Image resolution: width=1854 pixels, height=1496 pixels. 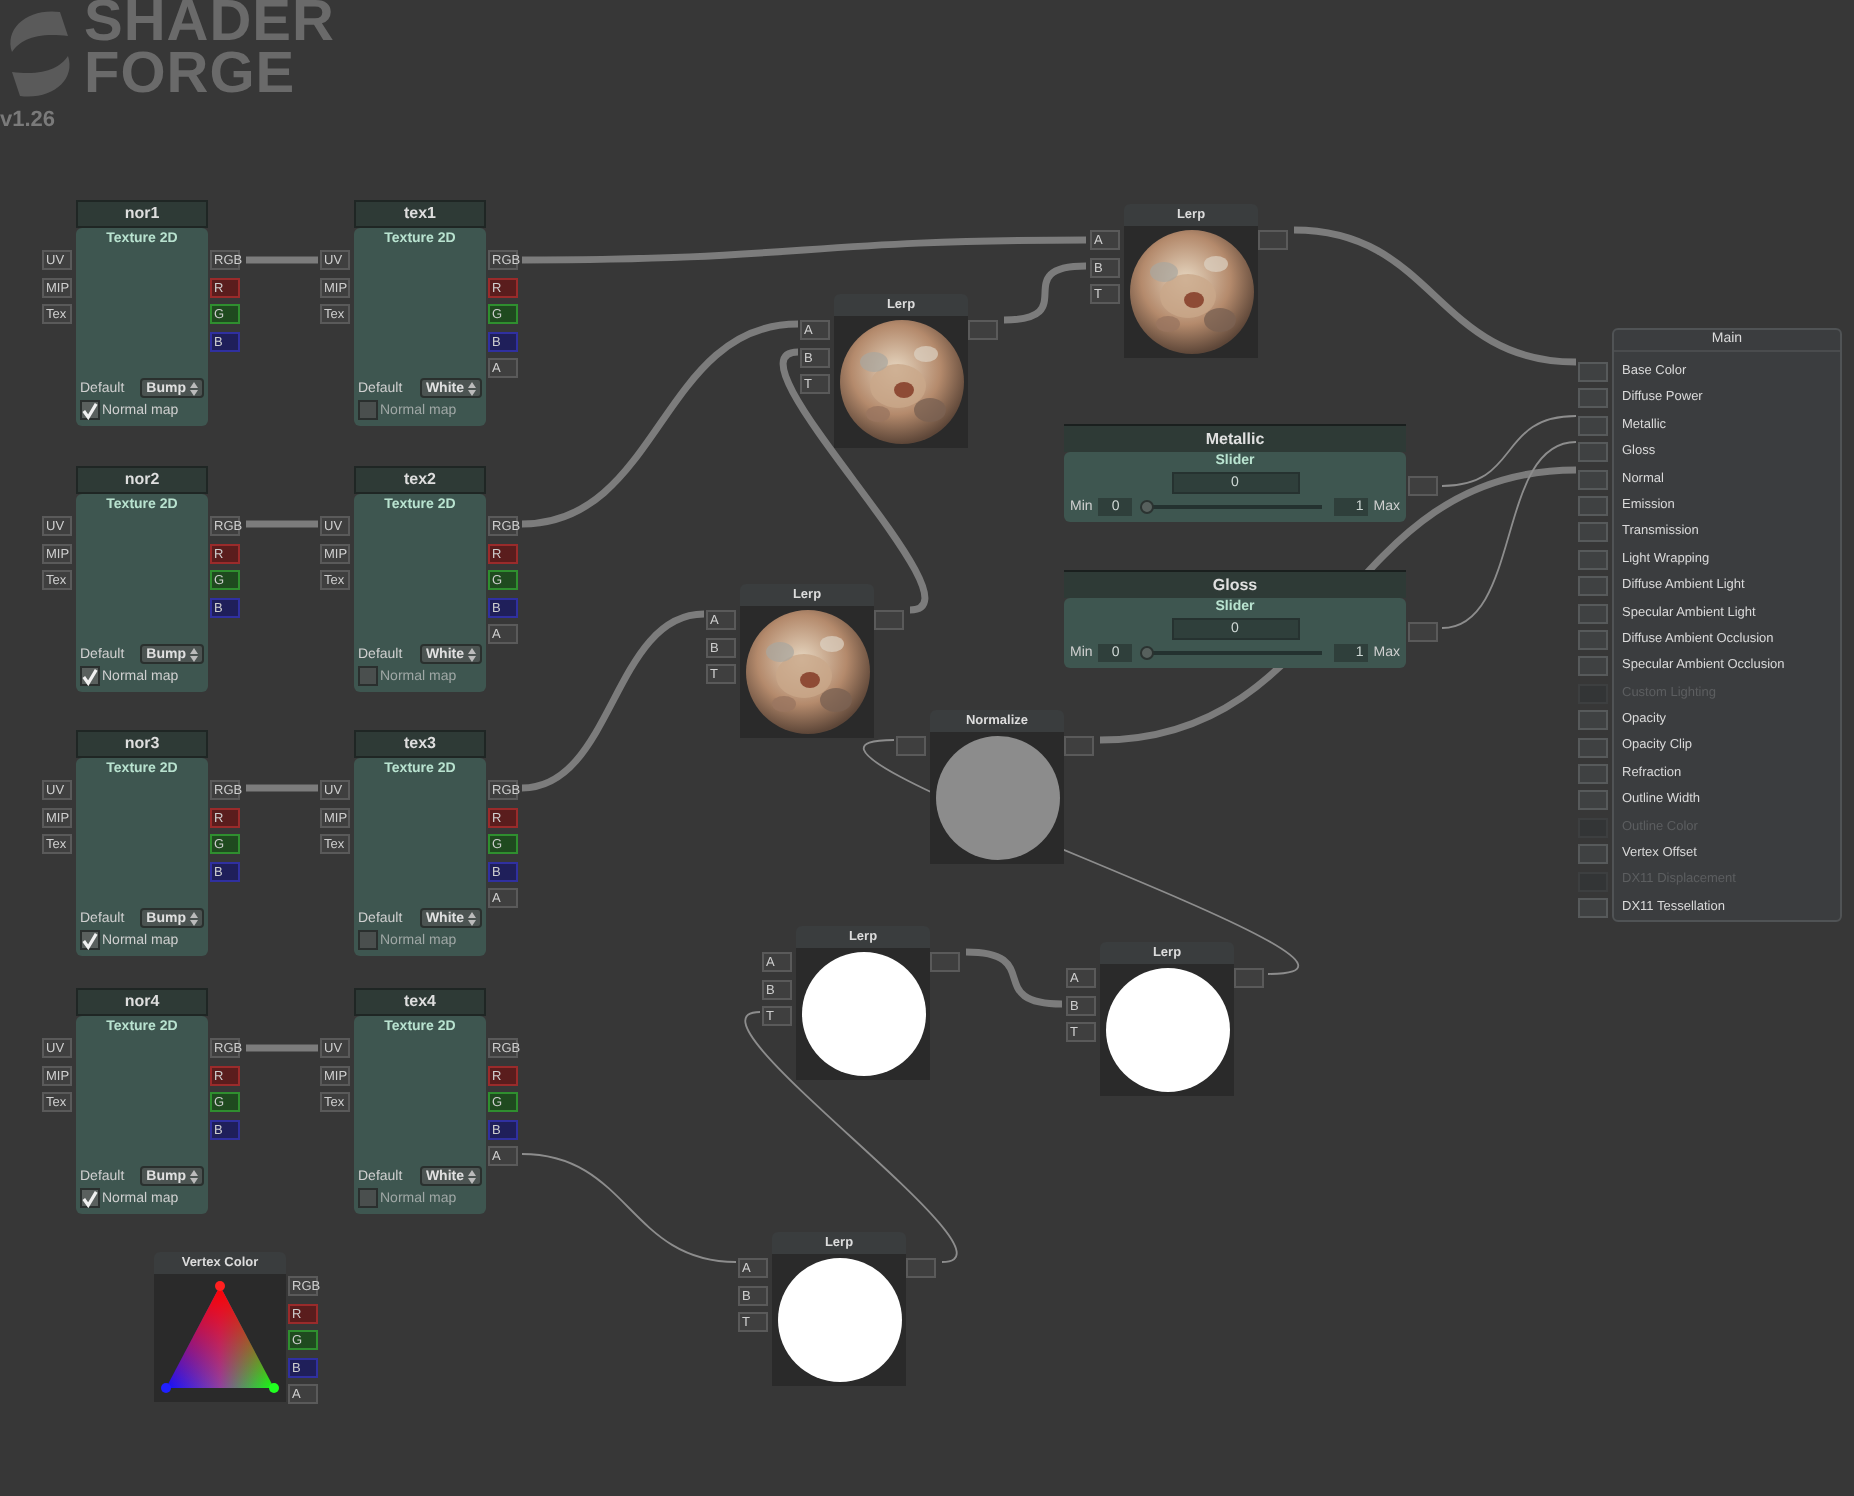 I want to click on node-title: tex4, so click(x=420, y=1002).